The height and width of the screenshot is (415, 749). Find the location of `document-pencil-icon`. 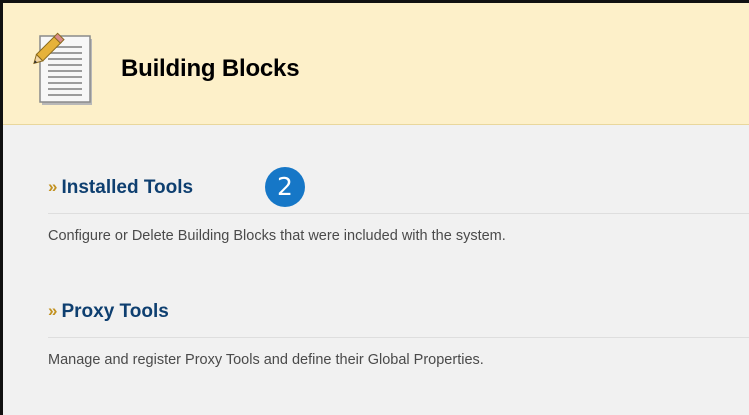

document-pencil-icon is located at coordinates (62, 68).